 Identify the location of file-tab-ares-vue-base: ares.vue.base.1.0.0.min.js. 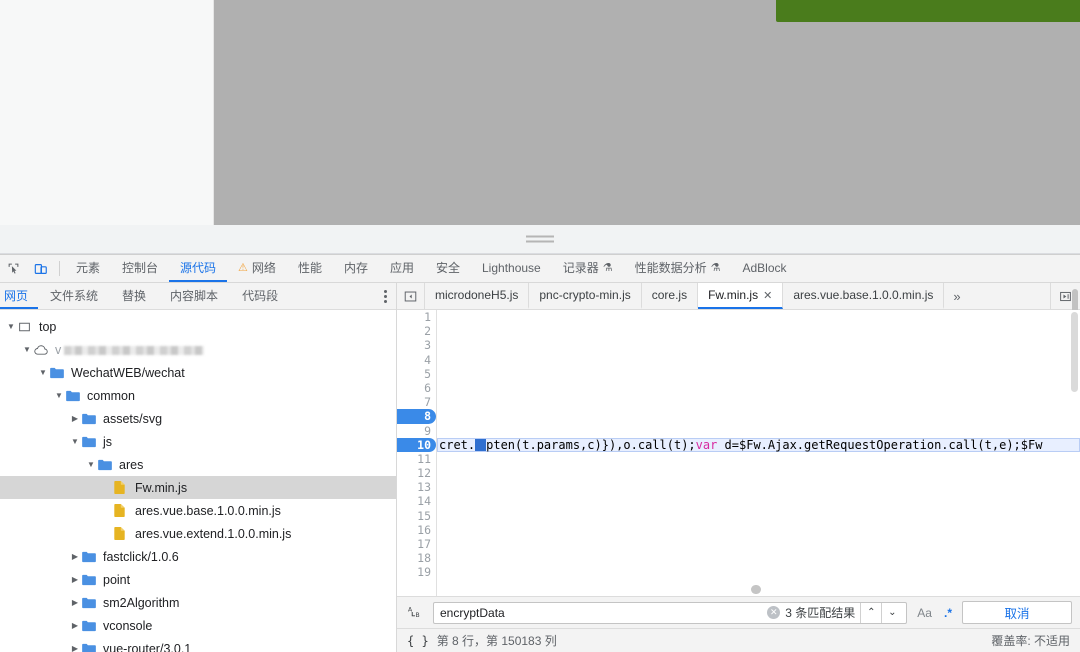
(864, 296).